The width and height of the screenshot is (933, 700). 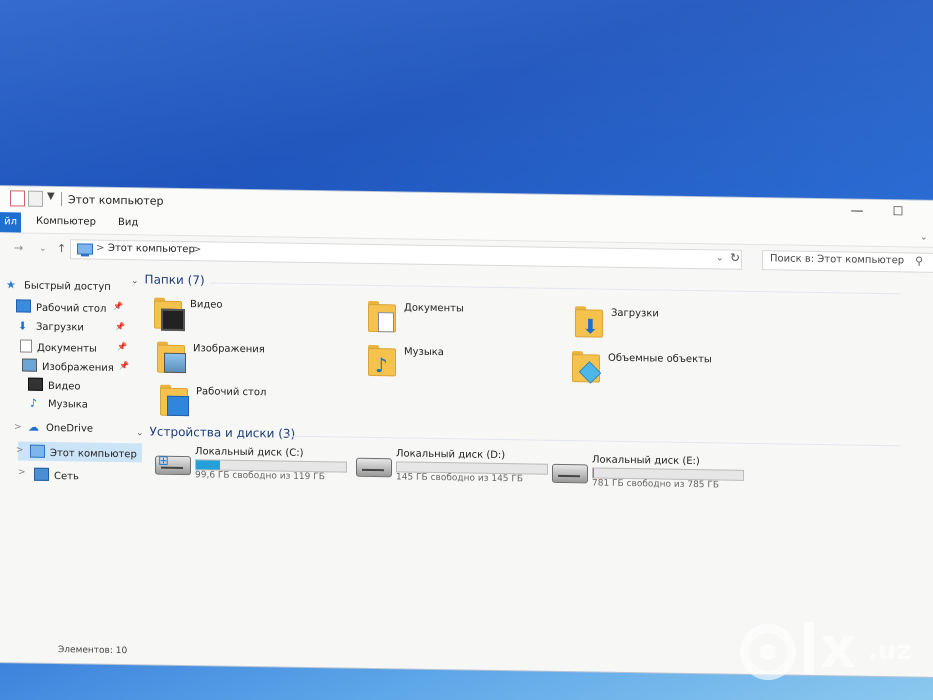 I want to click on nav-onedrive-label: OneDrive, so click(x=70, y=428).